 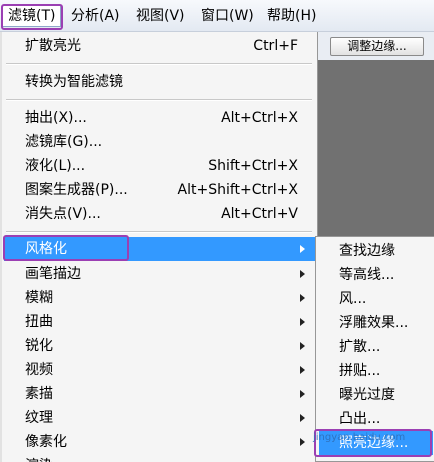 What do you see at coordinates (359, 437) in the screenshot?
I see `watermark-text: jingyan.baidu.com` at bounding box center [359, 437].